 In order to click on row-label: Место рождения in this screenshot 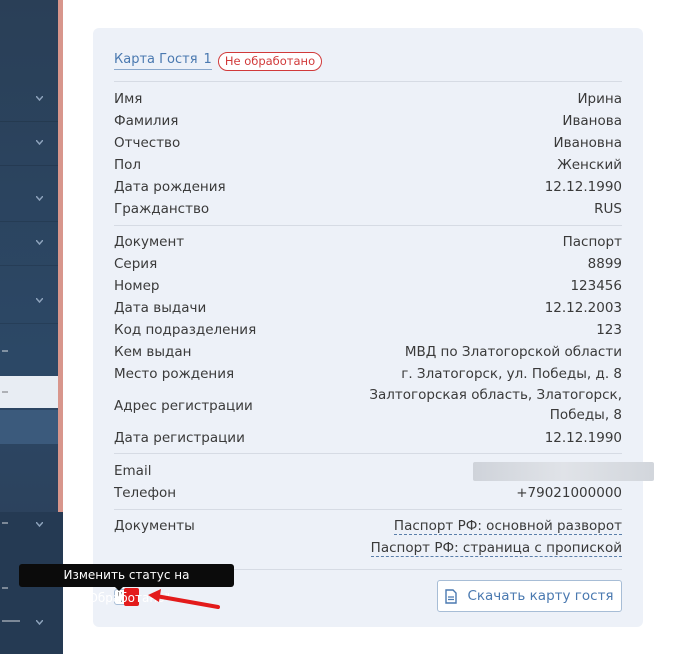, I will do `click(174, 374)`.